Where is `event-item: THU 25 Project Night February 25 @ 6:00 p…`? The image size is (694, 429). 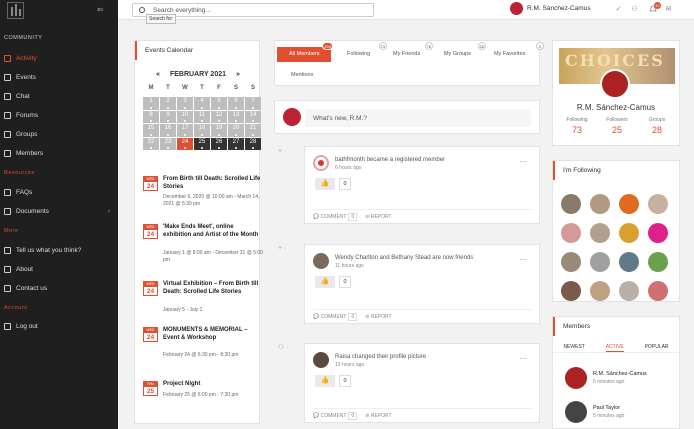 event-item: THU 25 Project Night February 25 @ 6:00 p… is located at coordinates (202, 396).